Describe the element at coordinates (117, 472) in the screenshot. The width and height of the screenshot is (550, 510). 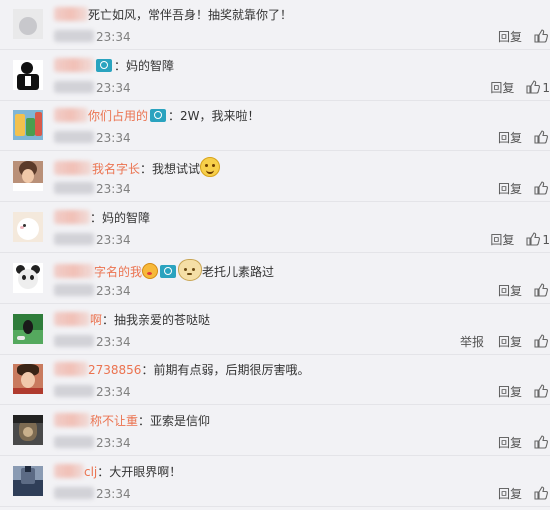
I see `comment-line: clj：大开眼界啊！` at that location.